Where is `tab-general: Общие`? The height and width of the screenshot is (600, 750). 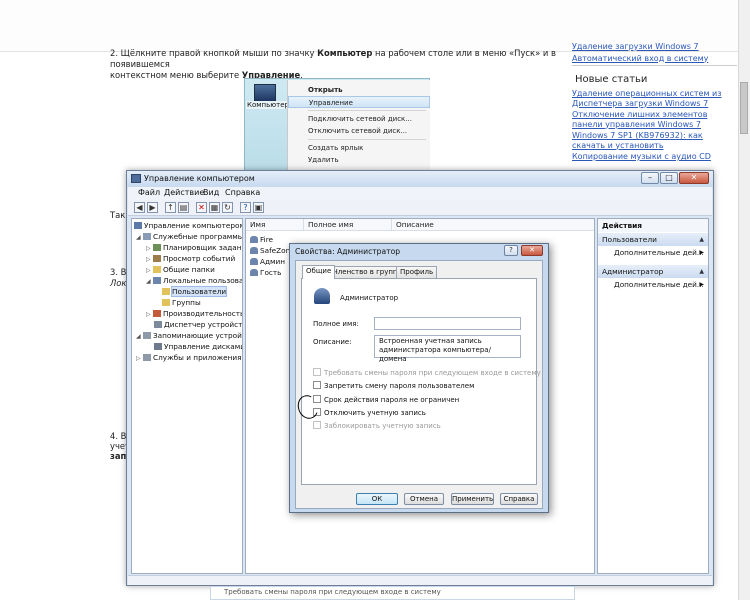
tab-general: Общие is located at coordinates (319, 272).